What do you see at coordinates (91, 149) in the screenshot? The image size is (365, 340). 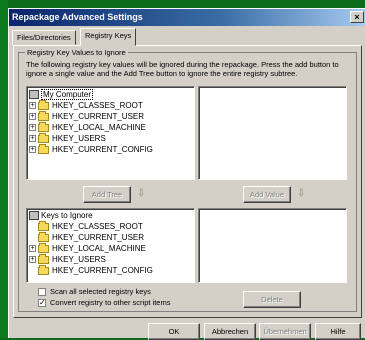 I see `tree-item: + HKEY_CURRENT_CONFIG` at bounding box center [91, 149].